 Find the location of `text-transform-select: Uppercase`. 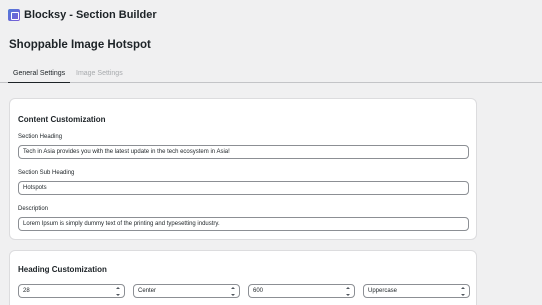

text-transform-select: Uppercase is located at coordinates (416, 291).